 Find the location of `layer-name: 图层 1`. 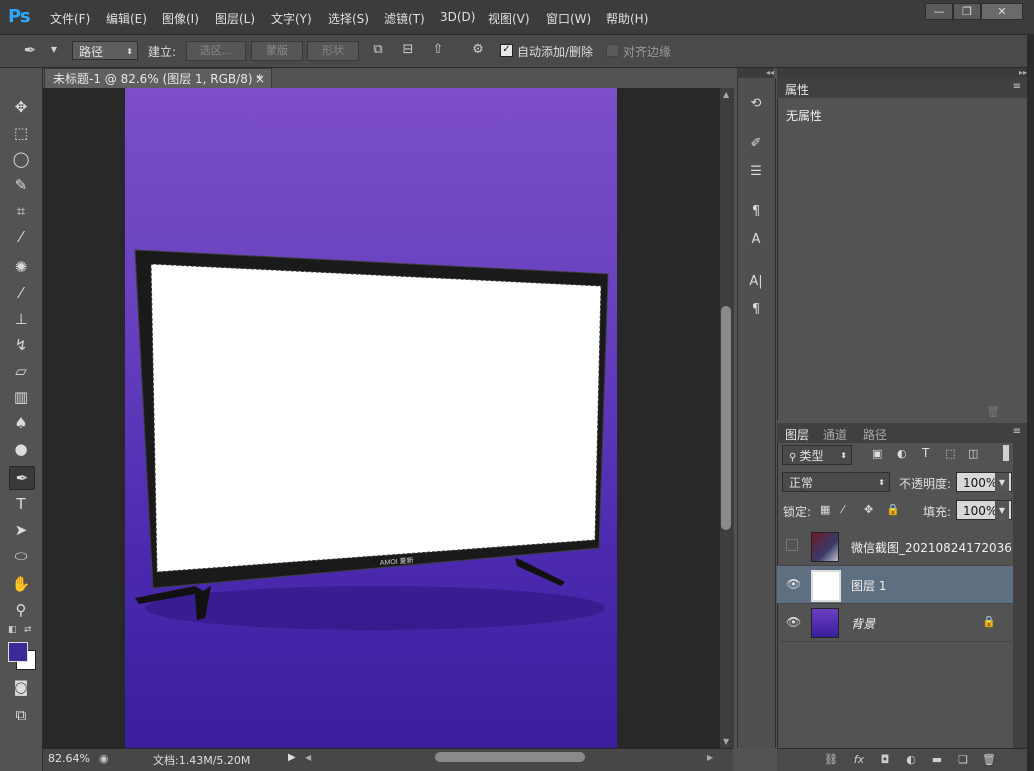

layer-name: 图层 1 is located at coordinates (868, 585).